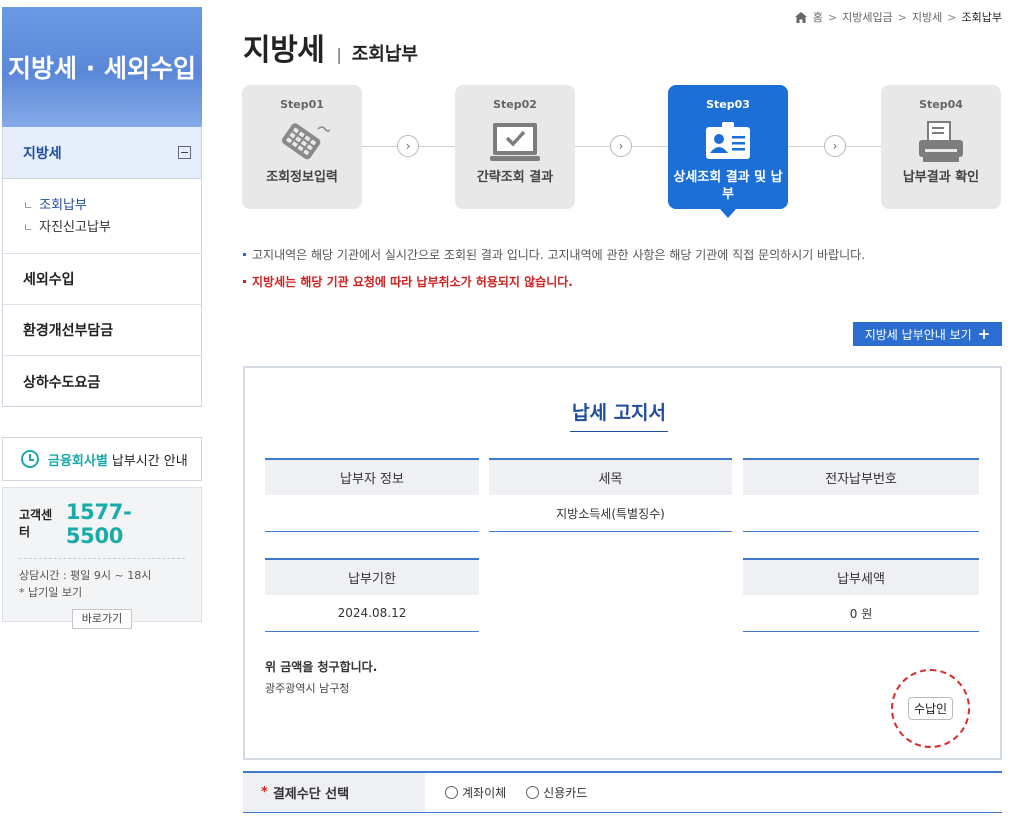  Describe the element at coordinates (941, 104) in the screenshot. I see `step-number: Step04` at that location.